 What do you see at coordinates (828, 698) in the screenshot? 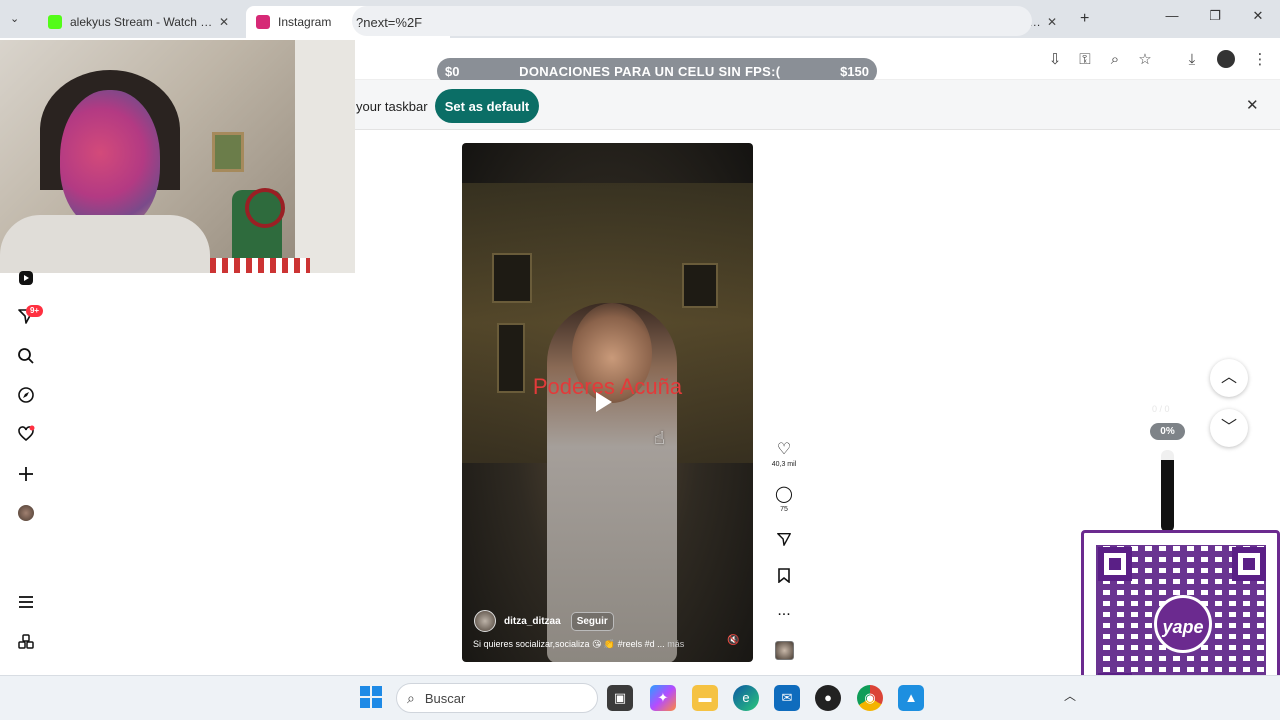
I see `obs-icon: ●` at bounding box center [828, 698].